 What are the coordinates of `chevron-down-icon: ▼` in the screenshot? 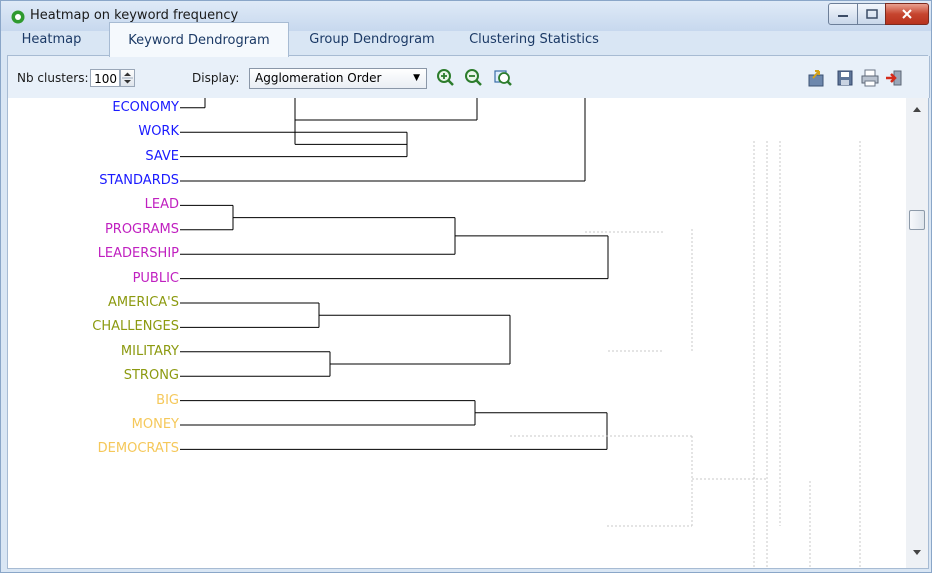 It's located at (416, 78).